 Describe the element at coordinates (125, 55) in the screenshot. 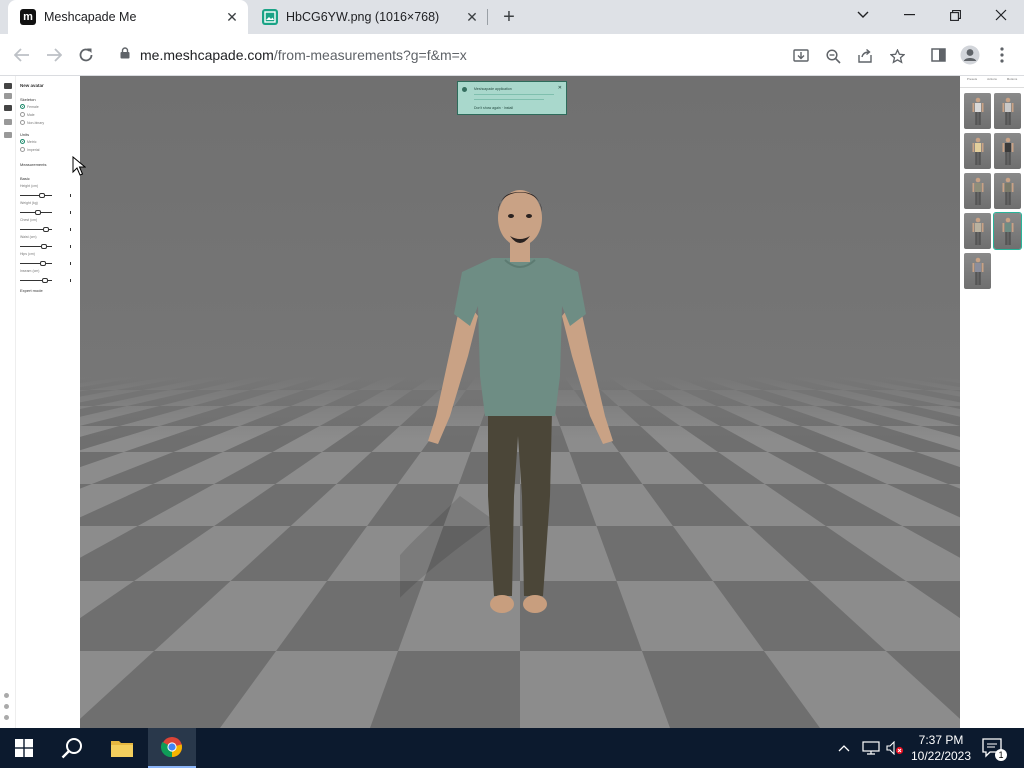

I see `lock-icon` at that location.